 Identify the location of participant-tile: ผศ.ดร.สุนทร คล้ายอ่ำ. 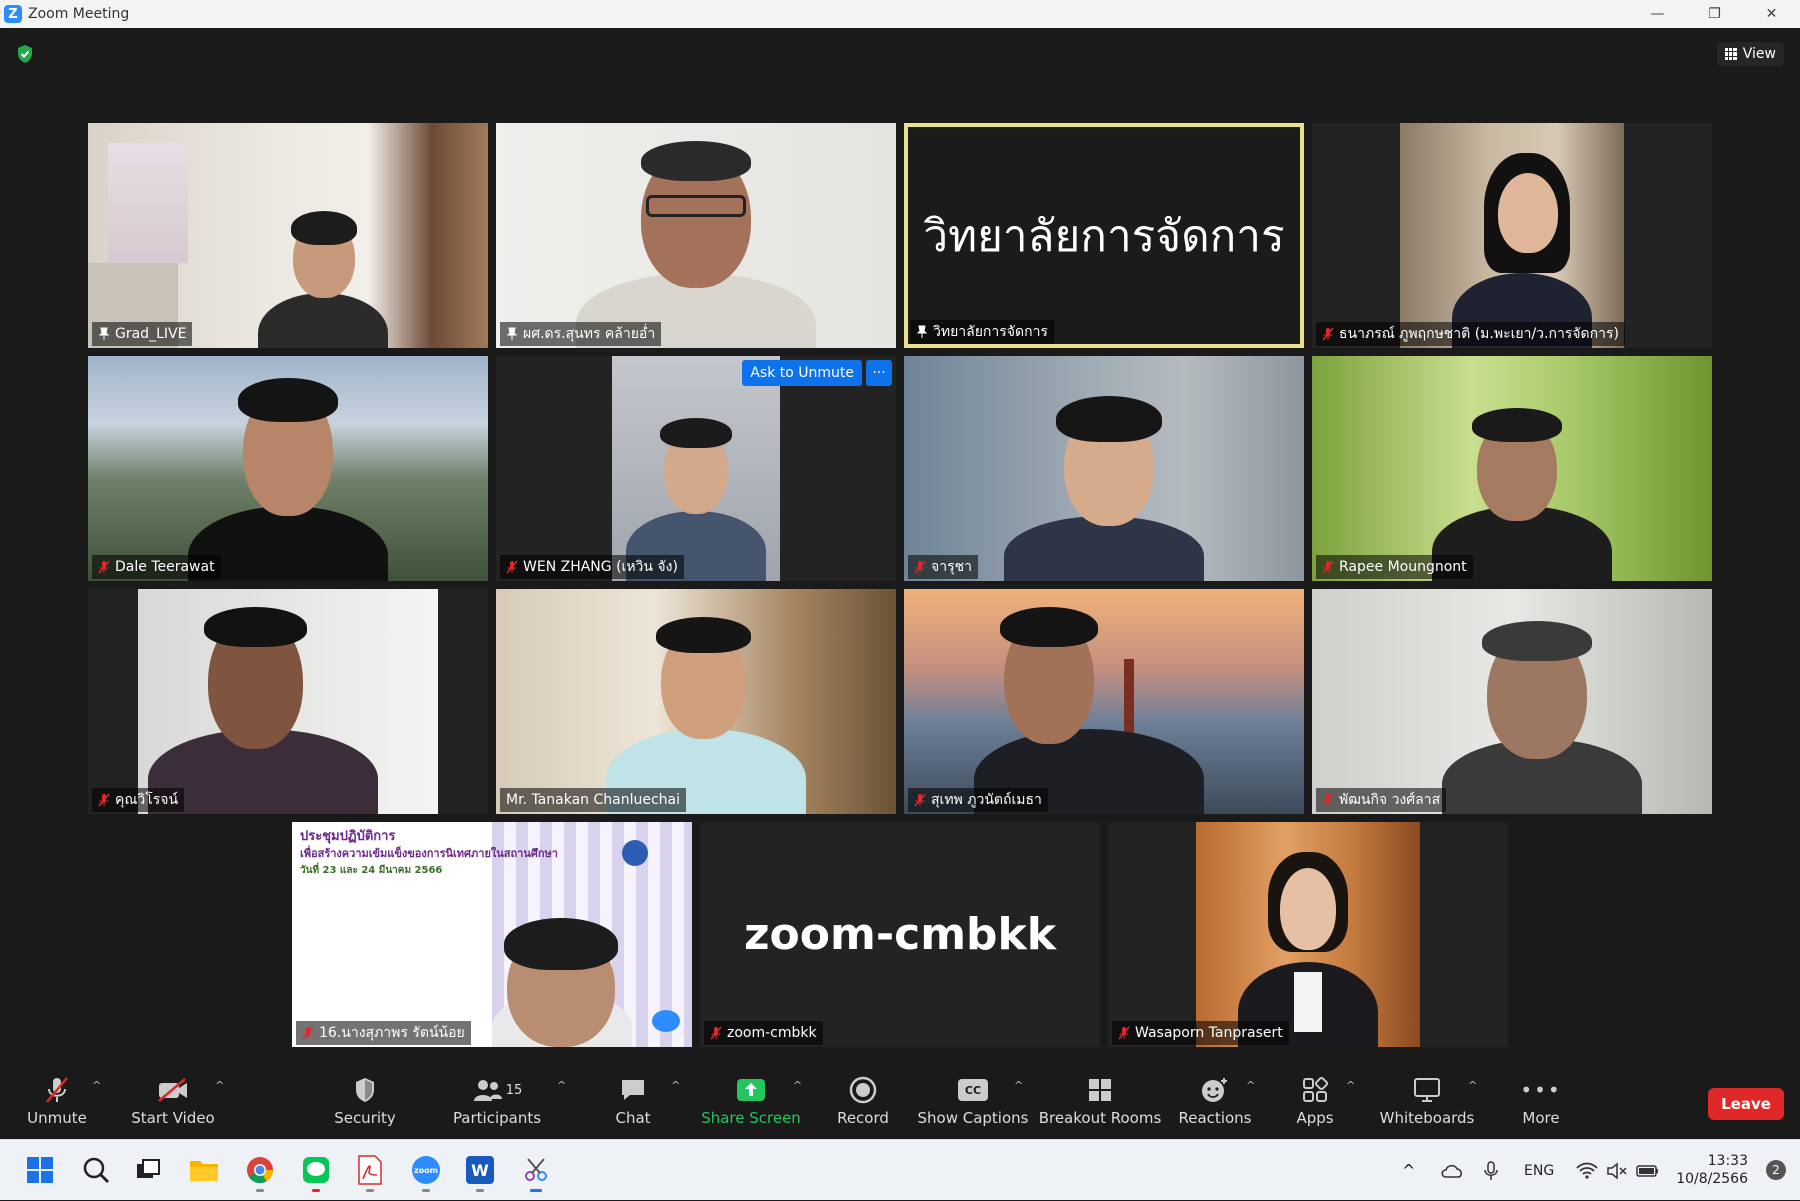
(696, 235).